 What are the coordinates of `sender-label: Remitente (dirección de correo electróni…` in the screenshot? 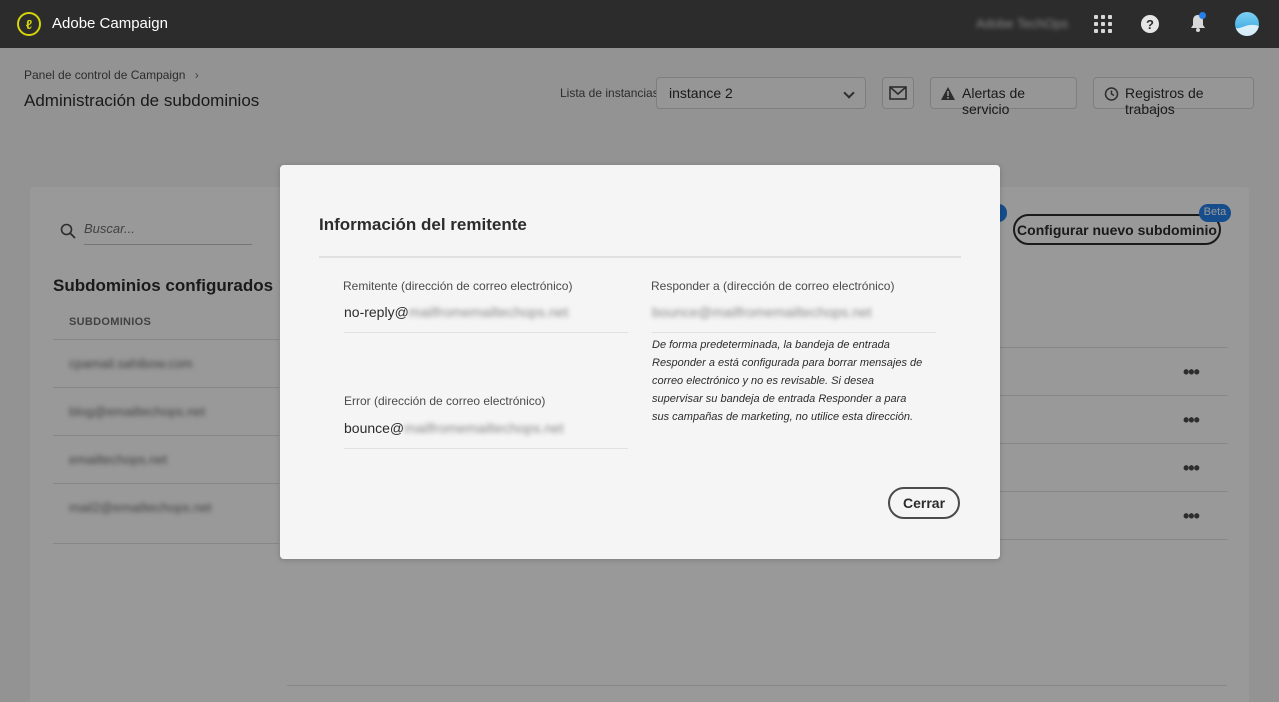 It's located at (458, 286).